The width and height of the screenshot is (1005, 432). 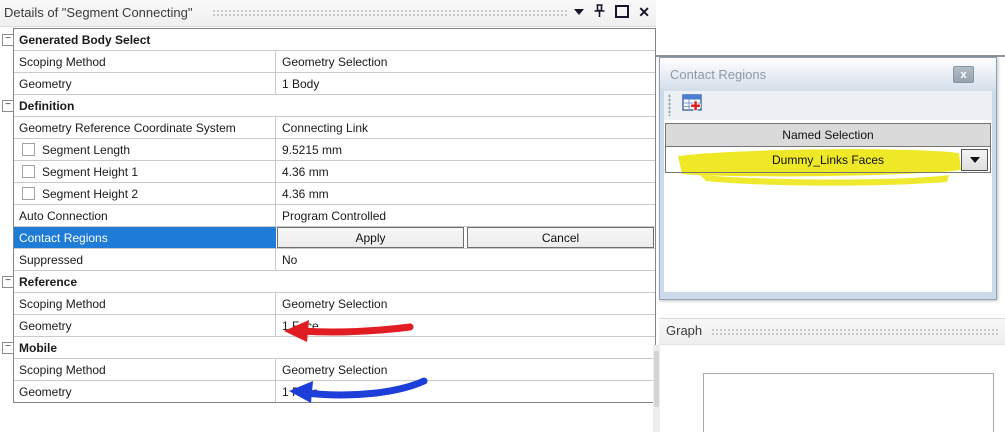 I want to click on titlebar-dotted-fill, so click(x=390, y=13).